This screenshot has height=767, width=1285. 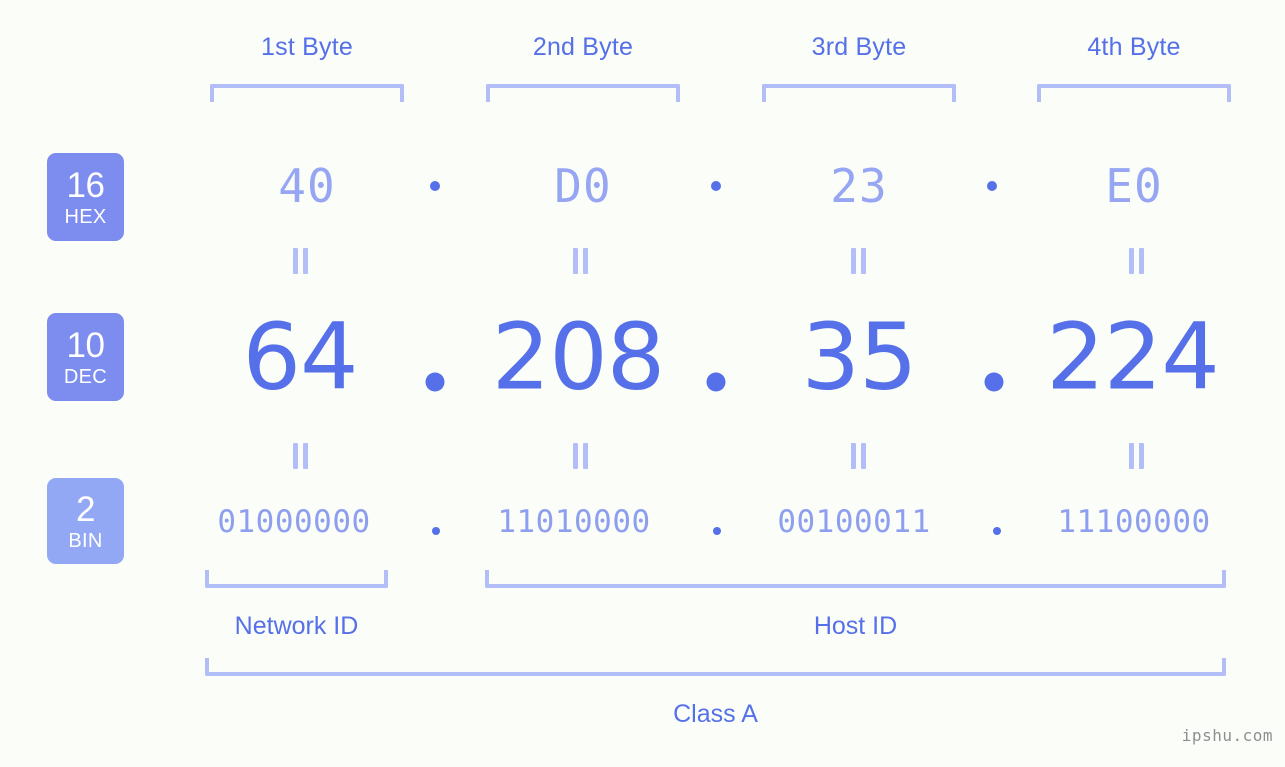 What do you see at coordinates (296, 579) in the screenshot?
I see `network-id-bracket` at bounding box center [296, 579].